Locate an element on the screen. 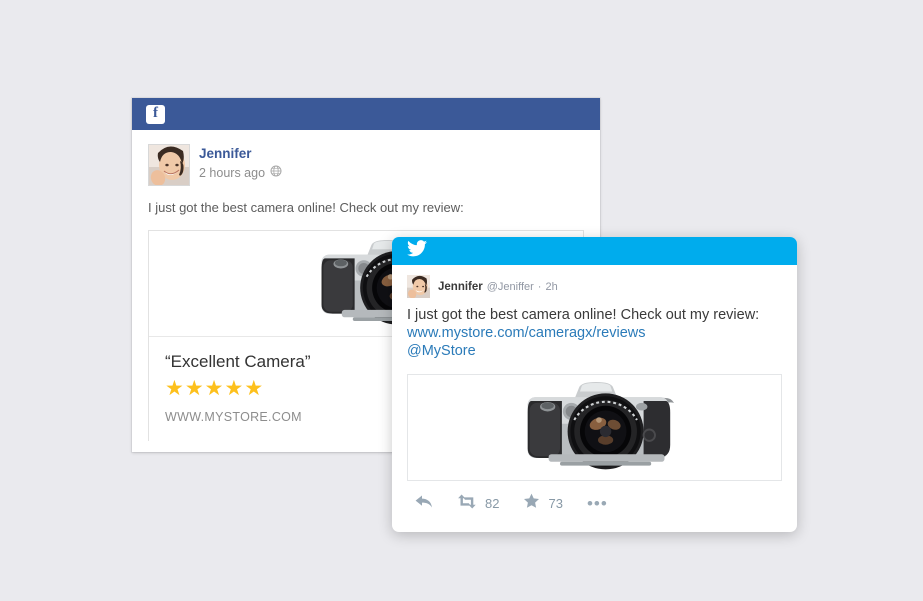  twitter-timestamp: 2h is located at coordinates (551, 287).